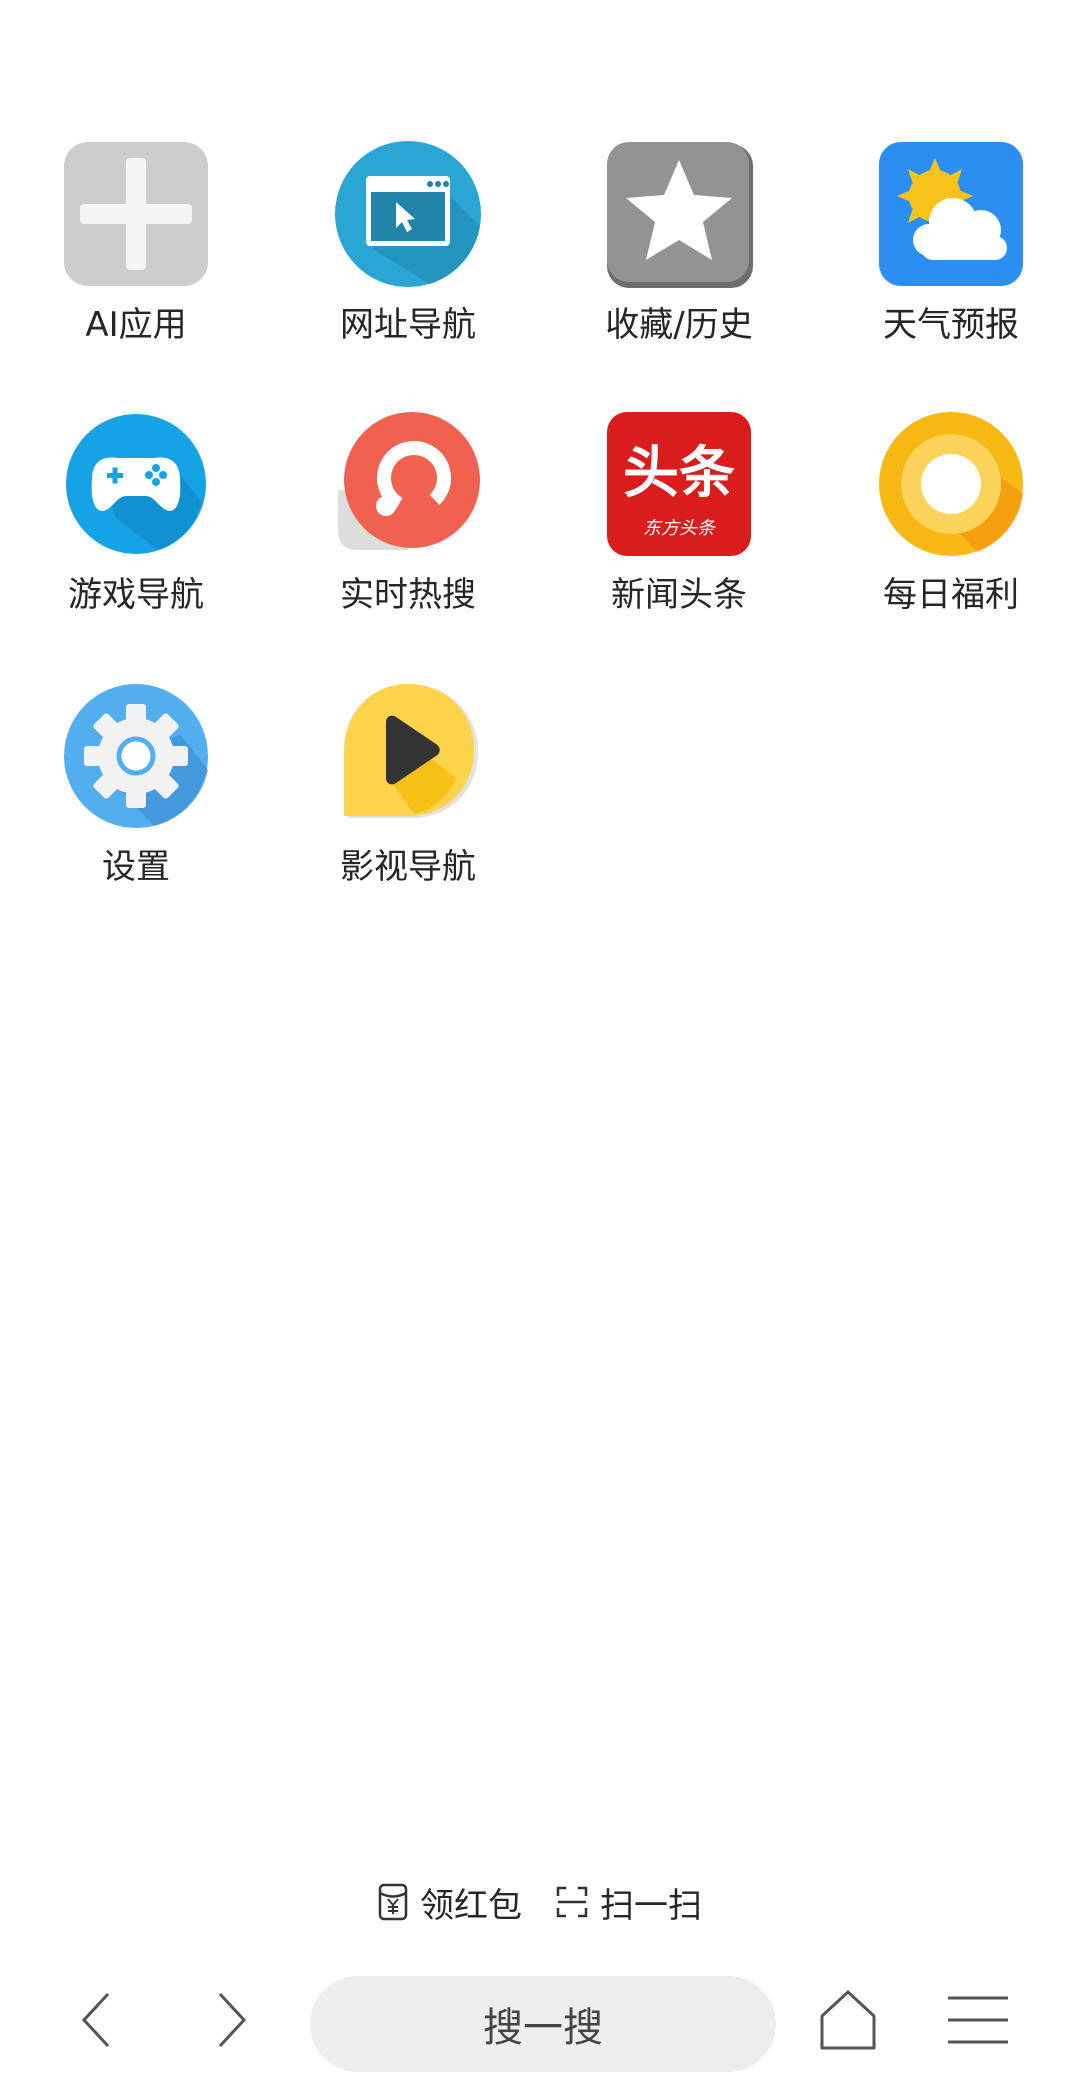 This screenshot has height=2088, width=1080. What do you see at coordinates (136, 595) in the screenshot?
I see `app-label: 游戏导航` at bounding box center [136, 595].